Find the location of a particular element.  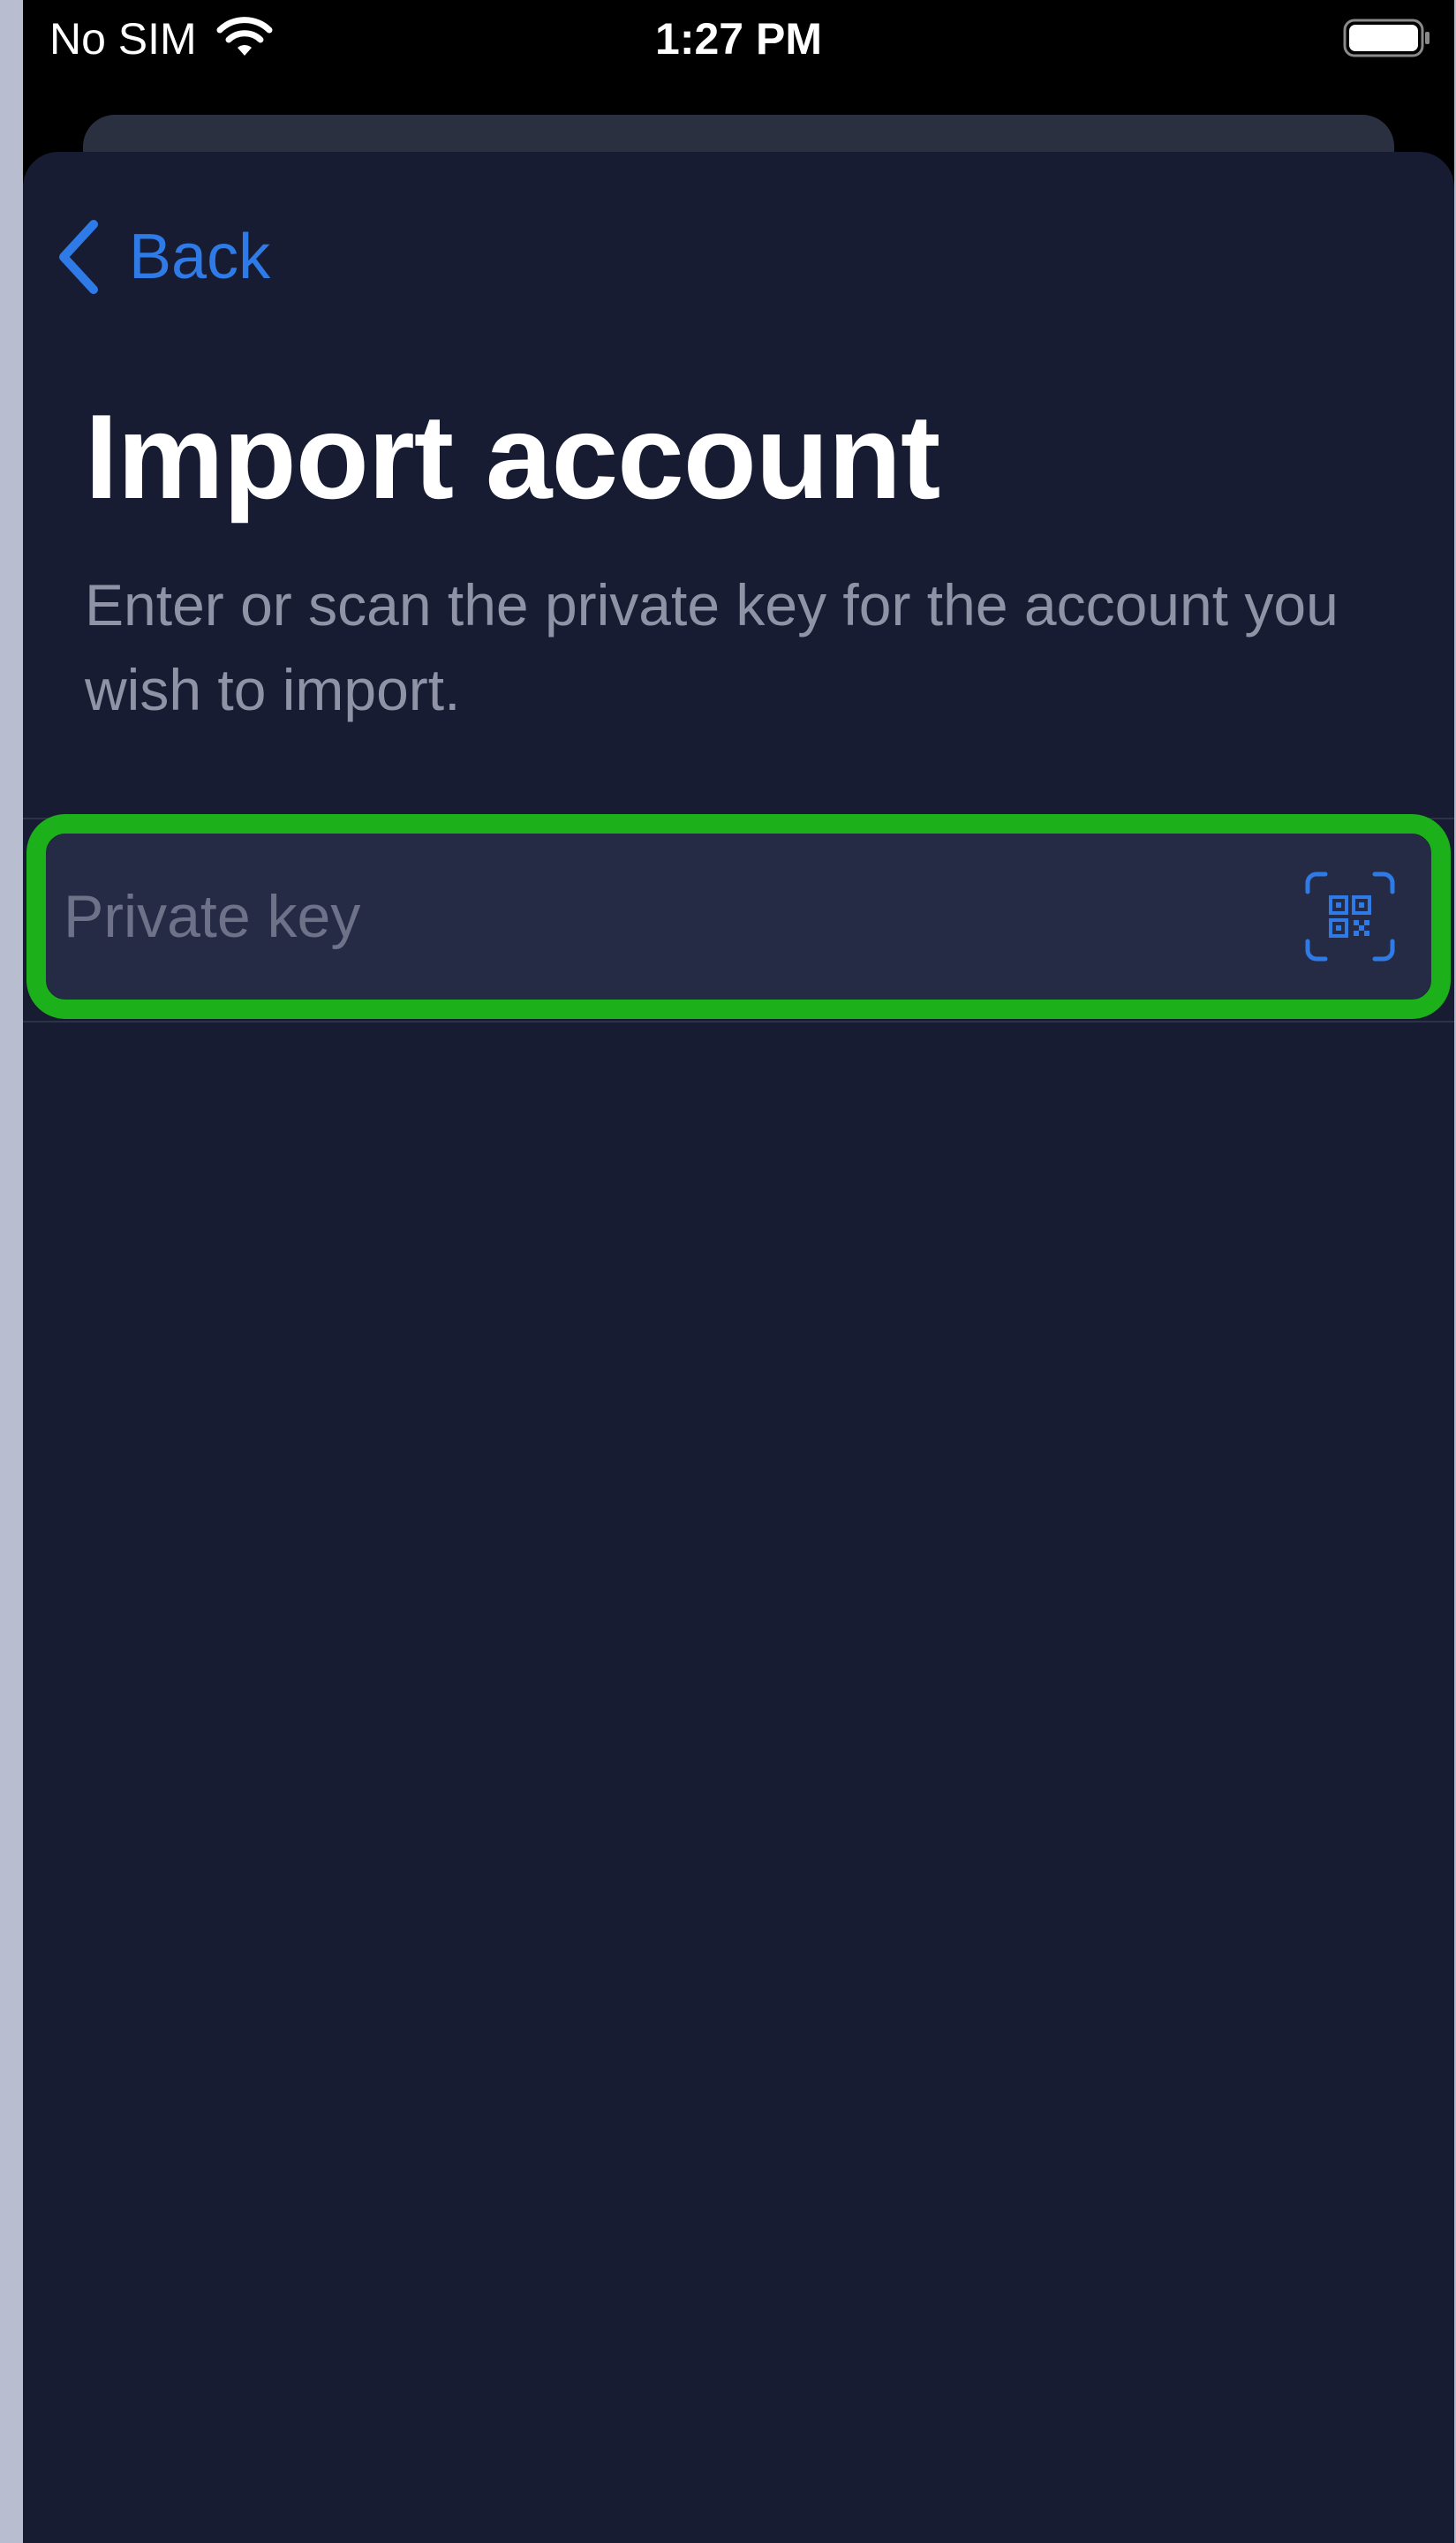

field-highlight-outline is located at coordinates (738, 916).